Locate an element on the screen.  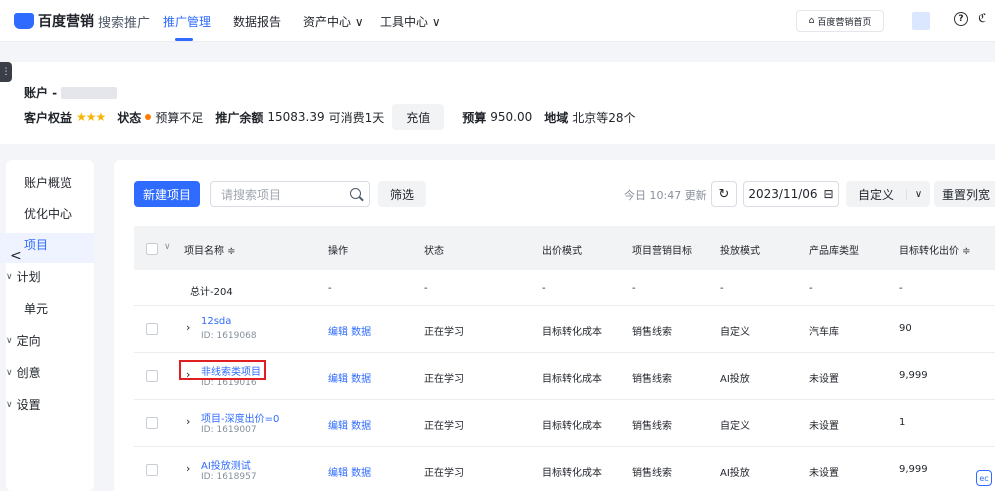
budget-label: 预算 is located at coordinates (474, 117).